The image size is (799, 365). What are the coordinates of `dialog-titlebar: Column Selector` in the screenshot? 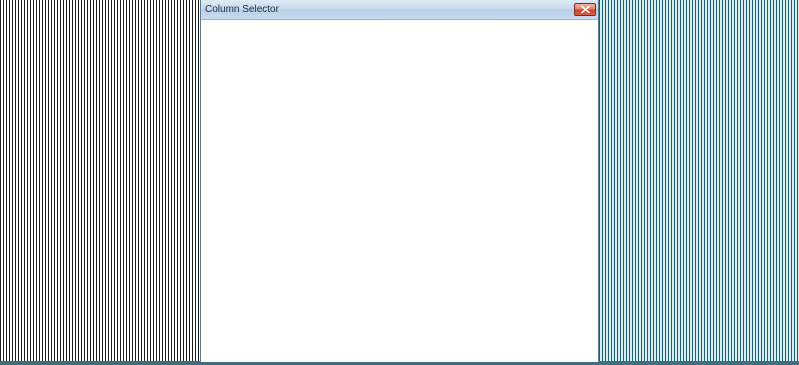 It's located at (399, 10).